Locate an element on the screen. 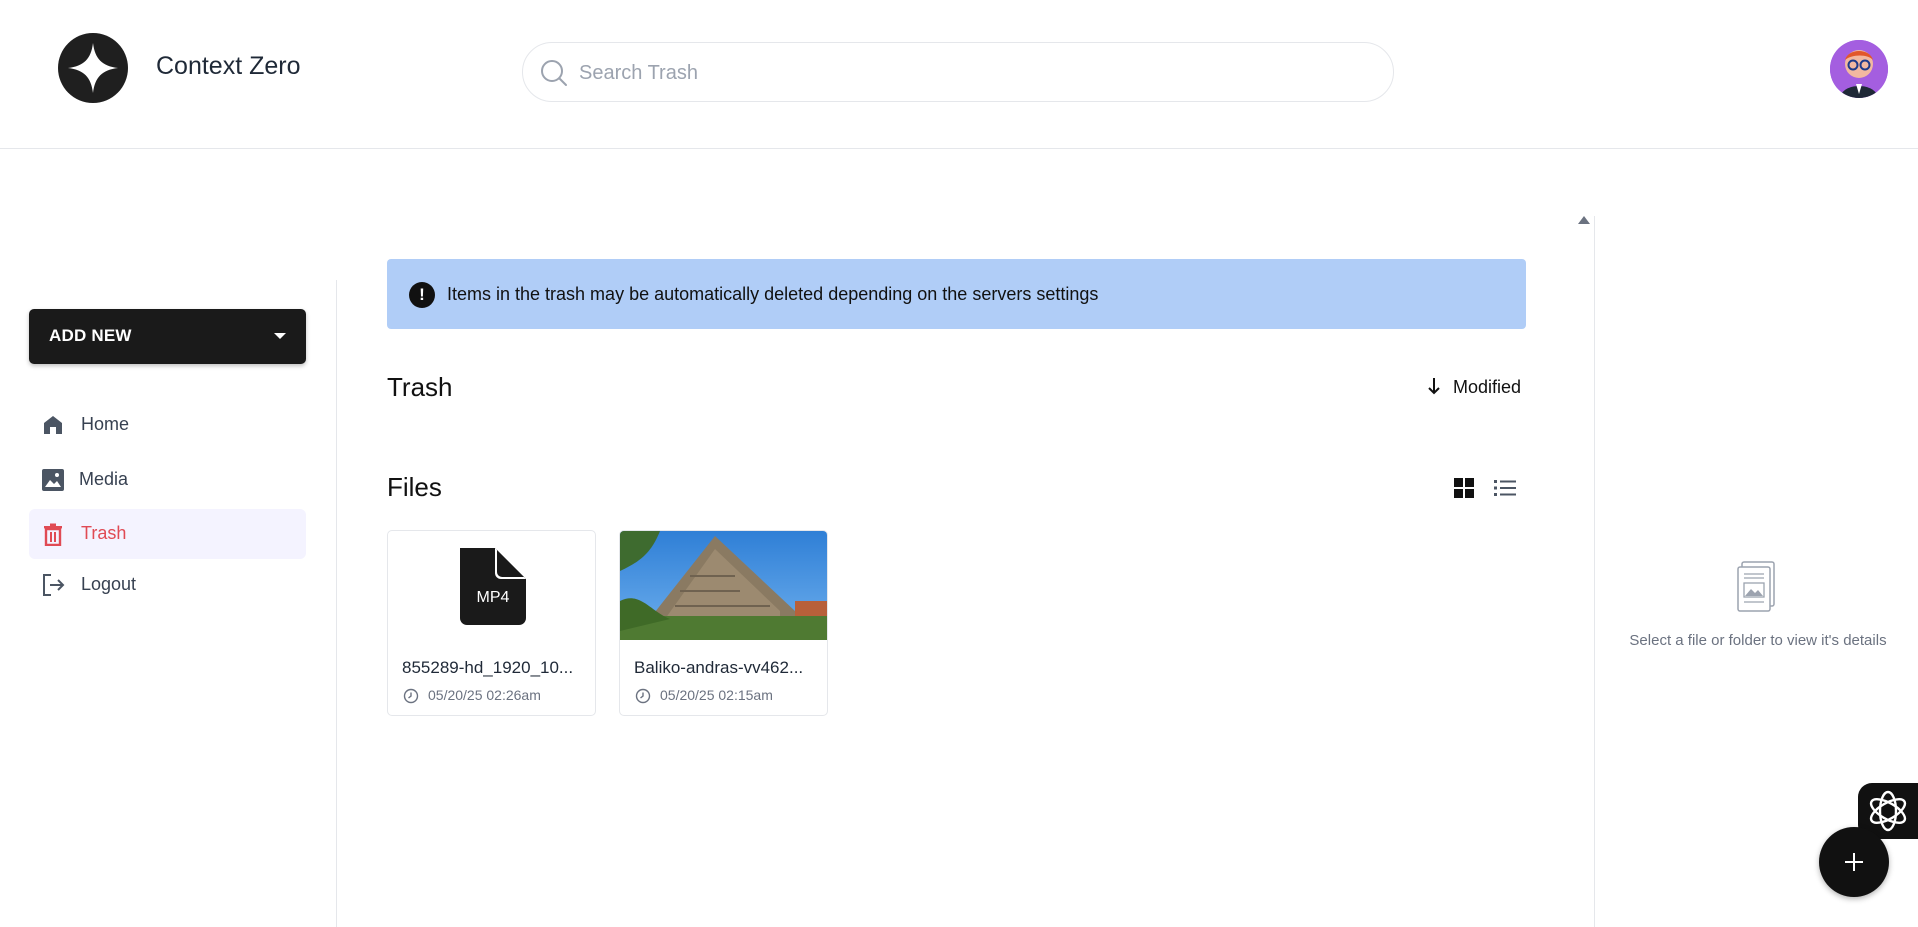 This screenshot has width=1918, height=927. search-input is located at coordinates (969, 73).